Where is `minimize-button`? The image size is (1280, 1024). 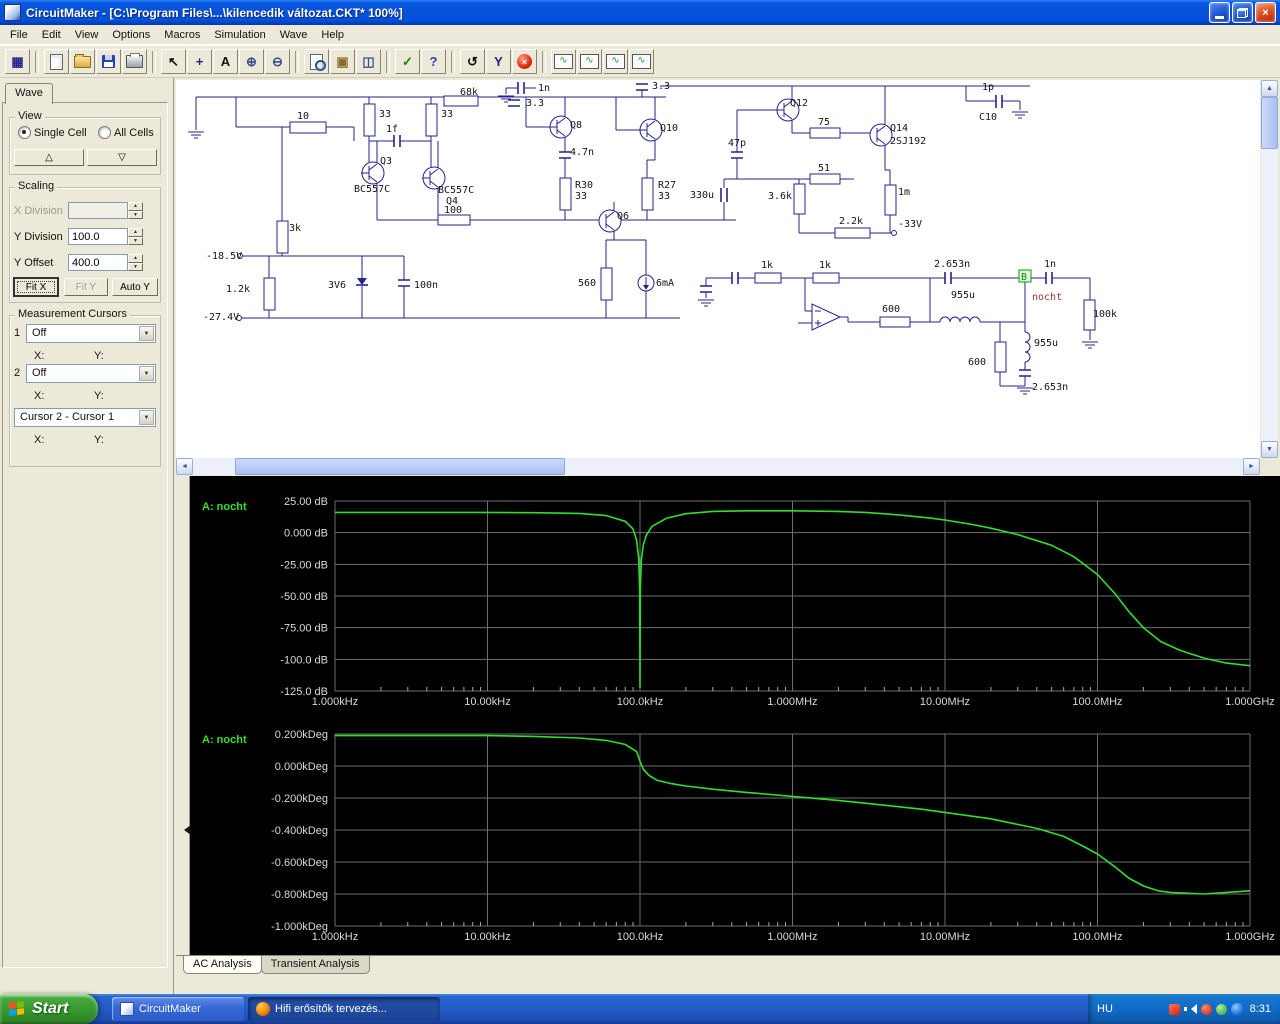 minimize-button is located at coordinates (1219, 12).